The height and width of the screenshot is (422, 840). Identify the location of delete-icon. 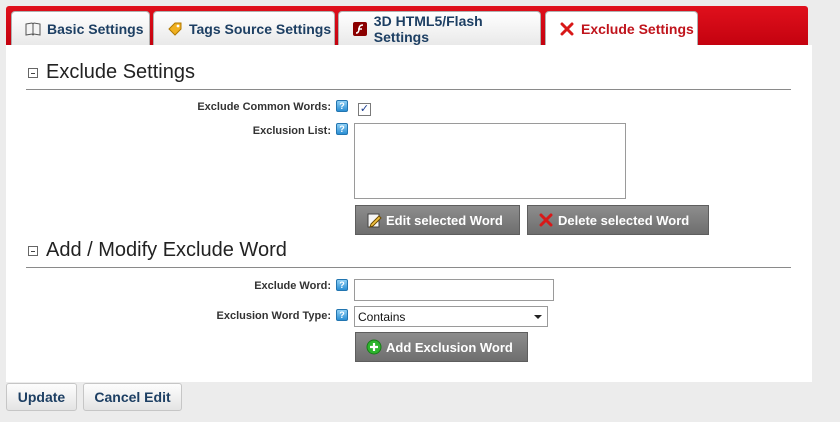
(546, 220).